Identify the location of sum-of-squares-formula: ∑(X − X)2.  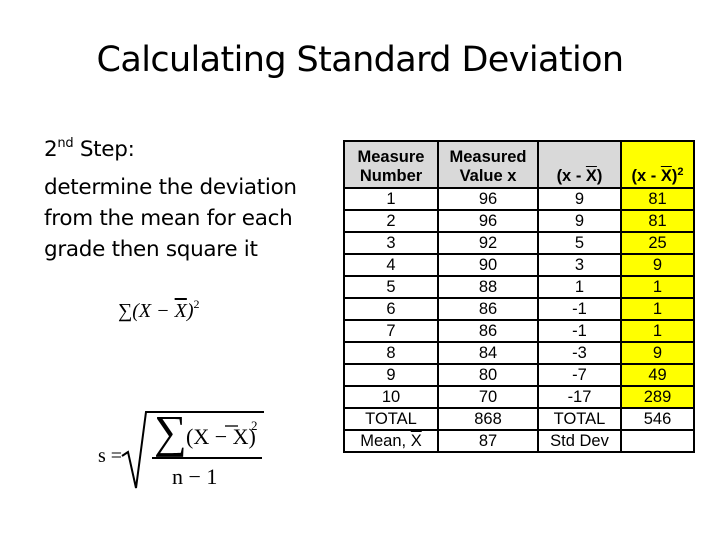
(159, 310).